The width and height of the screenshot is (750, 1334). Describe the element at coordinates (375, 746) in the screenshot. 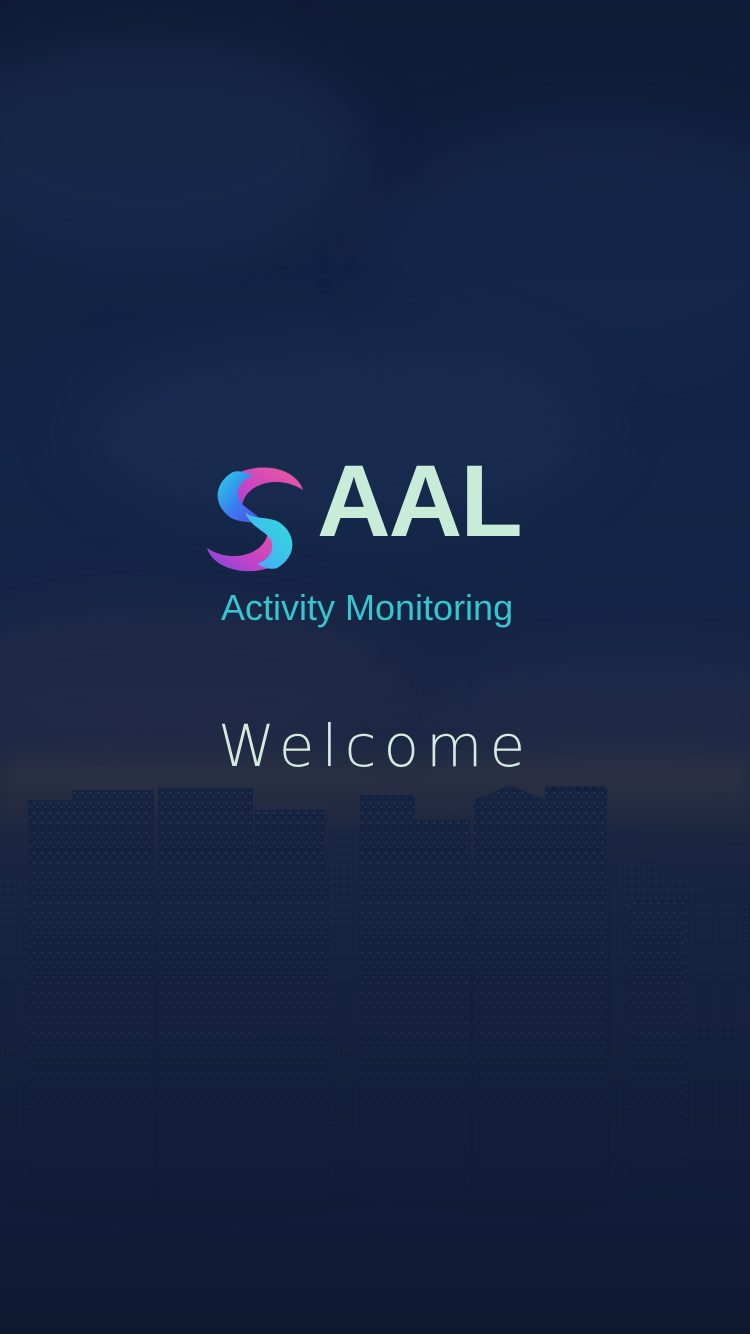

I see `welcome-text: Welcome` at that location.